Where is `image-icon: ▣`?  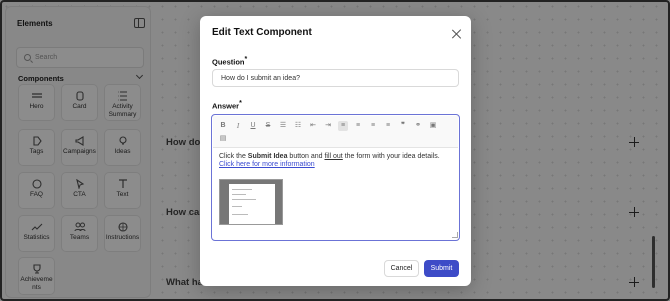 image-icon: ▣ is located at coordinates (433, 126).